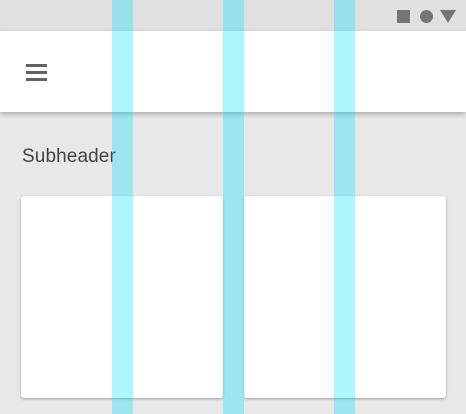 The height and width of the screenshot is (414, 466). Describe the element at coordinates (426, 16) in the screenshot. I see `circle-icon` at that location.